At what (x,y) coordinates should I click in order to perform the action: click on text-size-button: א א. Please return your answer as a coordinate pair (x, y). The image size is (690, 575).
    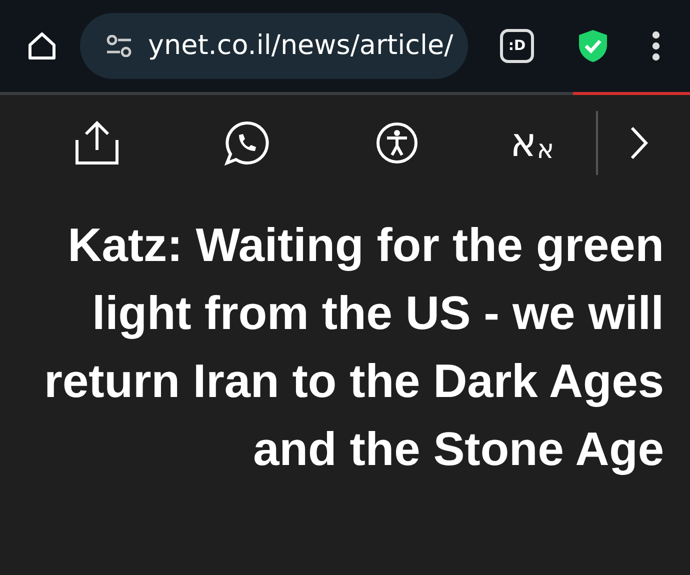
    Looking at the image, I should click on (532, 143).